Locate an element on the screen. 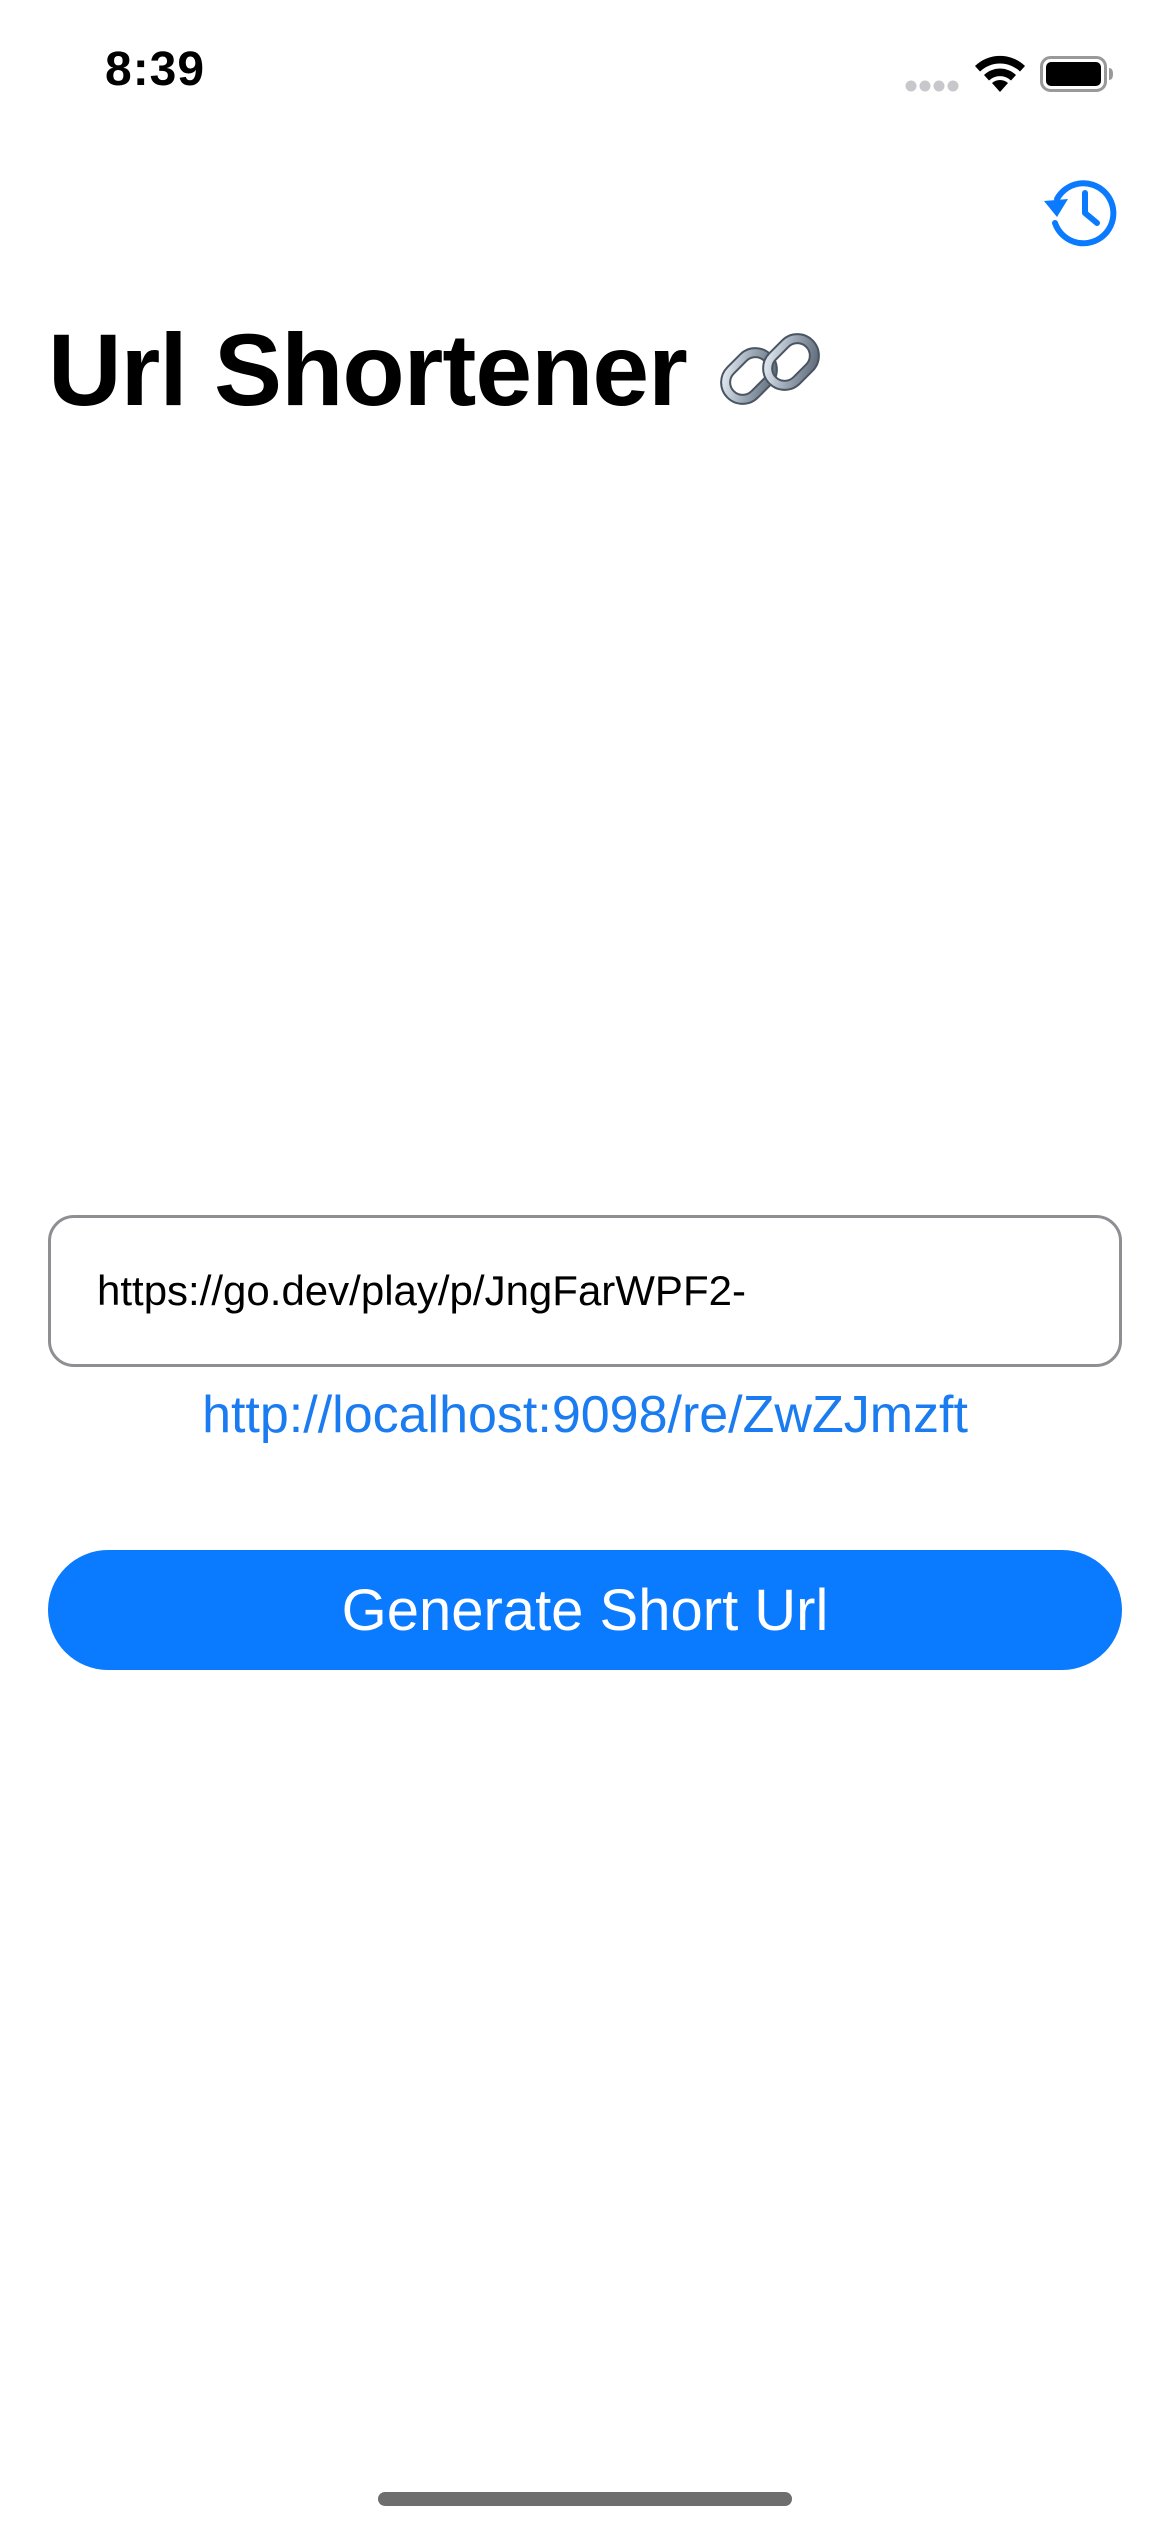 This screenshot has width=1170, height=2532. history-clock-icon is located at coordinates (1080, 213).